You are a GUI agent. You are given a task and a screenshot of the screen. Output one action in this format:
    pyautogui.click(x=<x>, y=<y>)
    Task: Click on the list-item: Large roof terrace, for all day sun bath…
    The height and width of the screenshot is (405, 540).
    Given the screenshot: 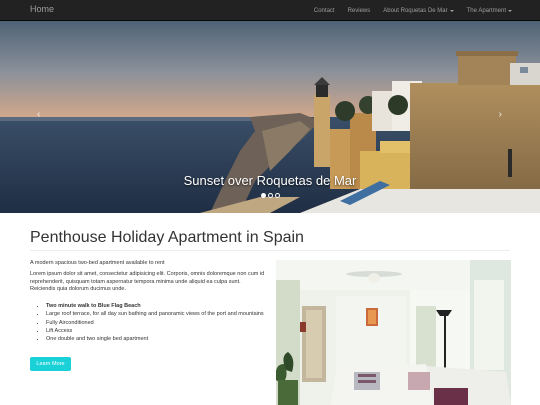 What is the action you would take?
    pyautogui.click(x=155, y=314)
    